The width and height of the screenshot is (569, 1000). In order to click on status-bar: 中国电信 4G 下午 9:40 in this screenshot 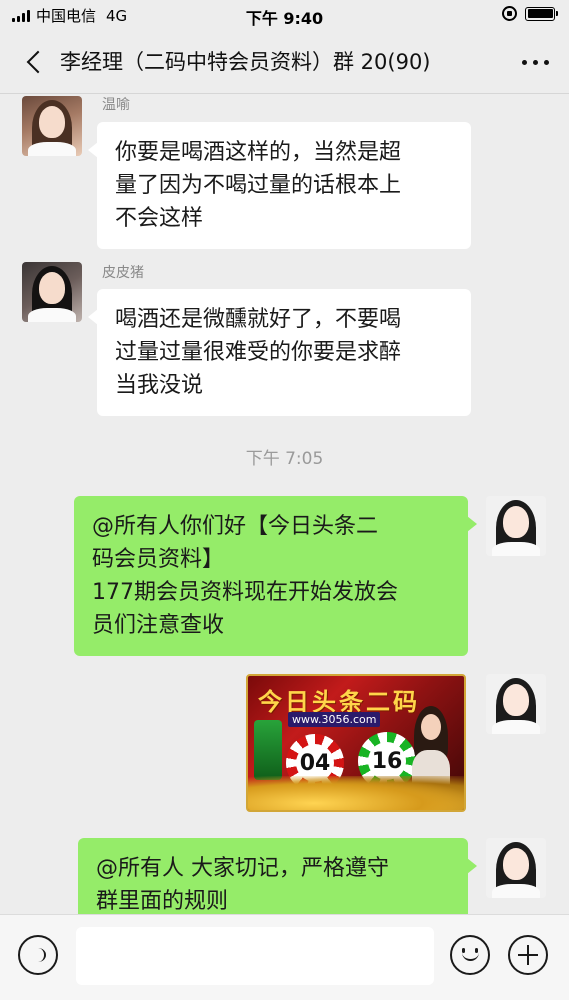, I will do `click(284, 15)`.